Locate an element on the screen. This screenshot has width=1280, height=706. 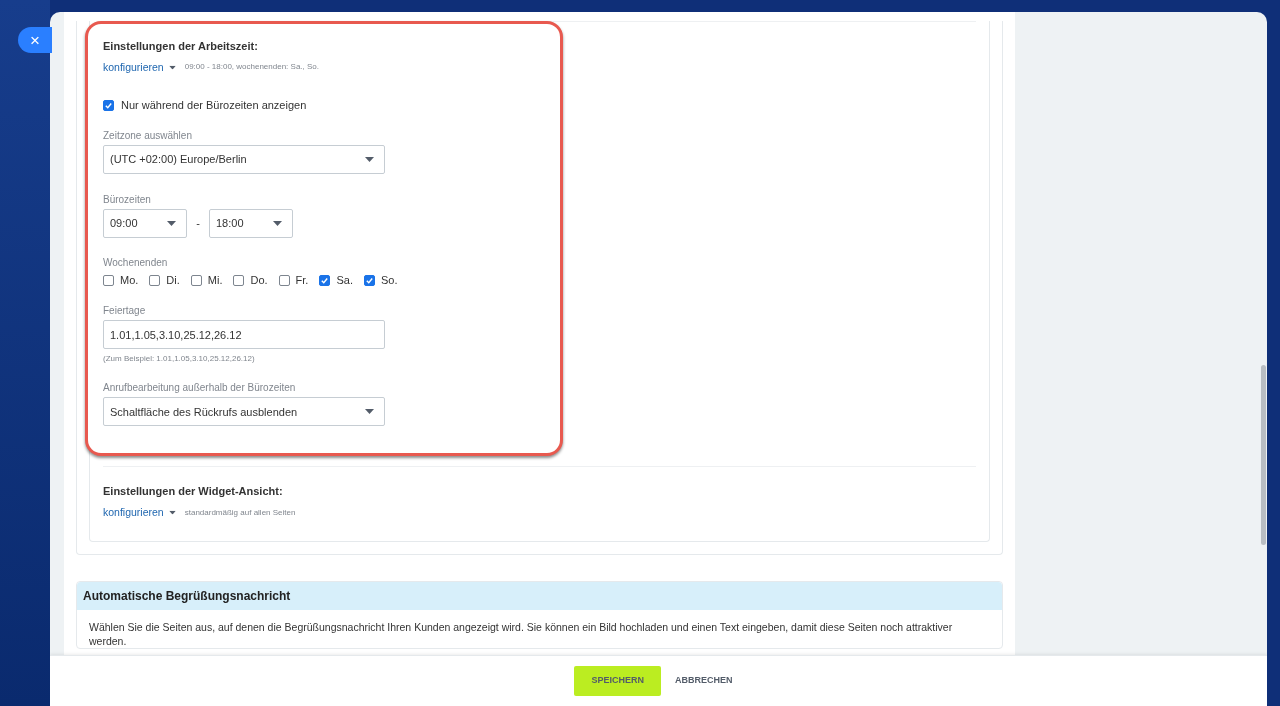
select-field: 18:00 is located at coordinates (251, 223).